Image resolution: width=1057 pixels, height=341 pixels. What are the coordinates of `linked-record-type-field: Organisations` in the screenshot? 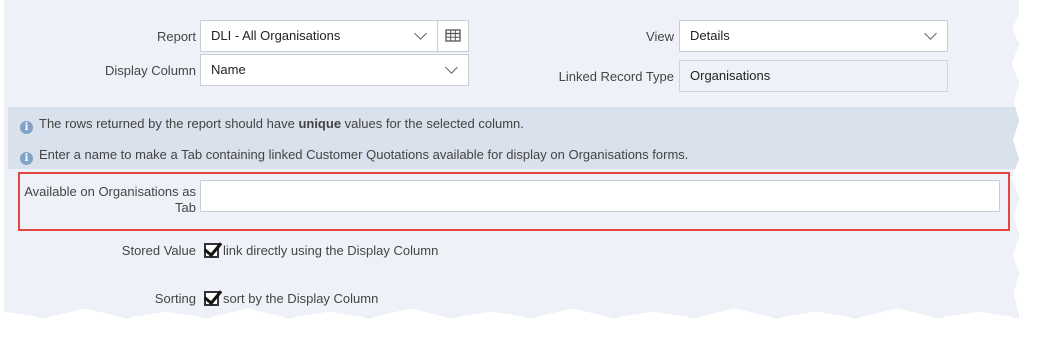 It's located at (813, 76).